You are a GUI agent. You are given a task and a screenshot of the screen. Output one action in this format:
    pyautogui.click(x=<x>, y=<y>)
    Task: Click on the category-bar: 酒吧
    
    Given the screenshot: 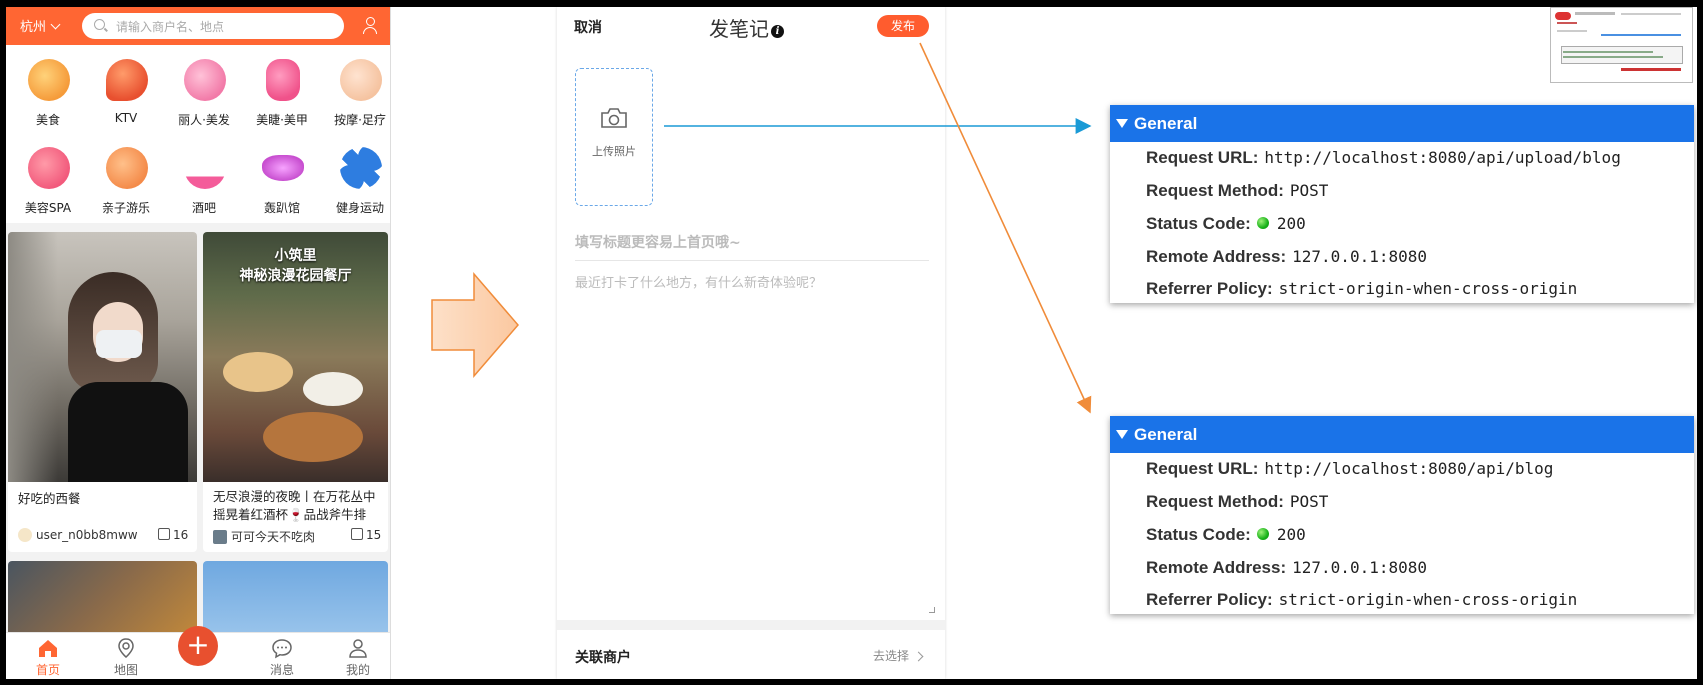 What is the action you would take?
    pyautogui.click(x=204, y=182)
    